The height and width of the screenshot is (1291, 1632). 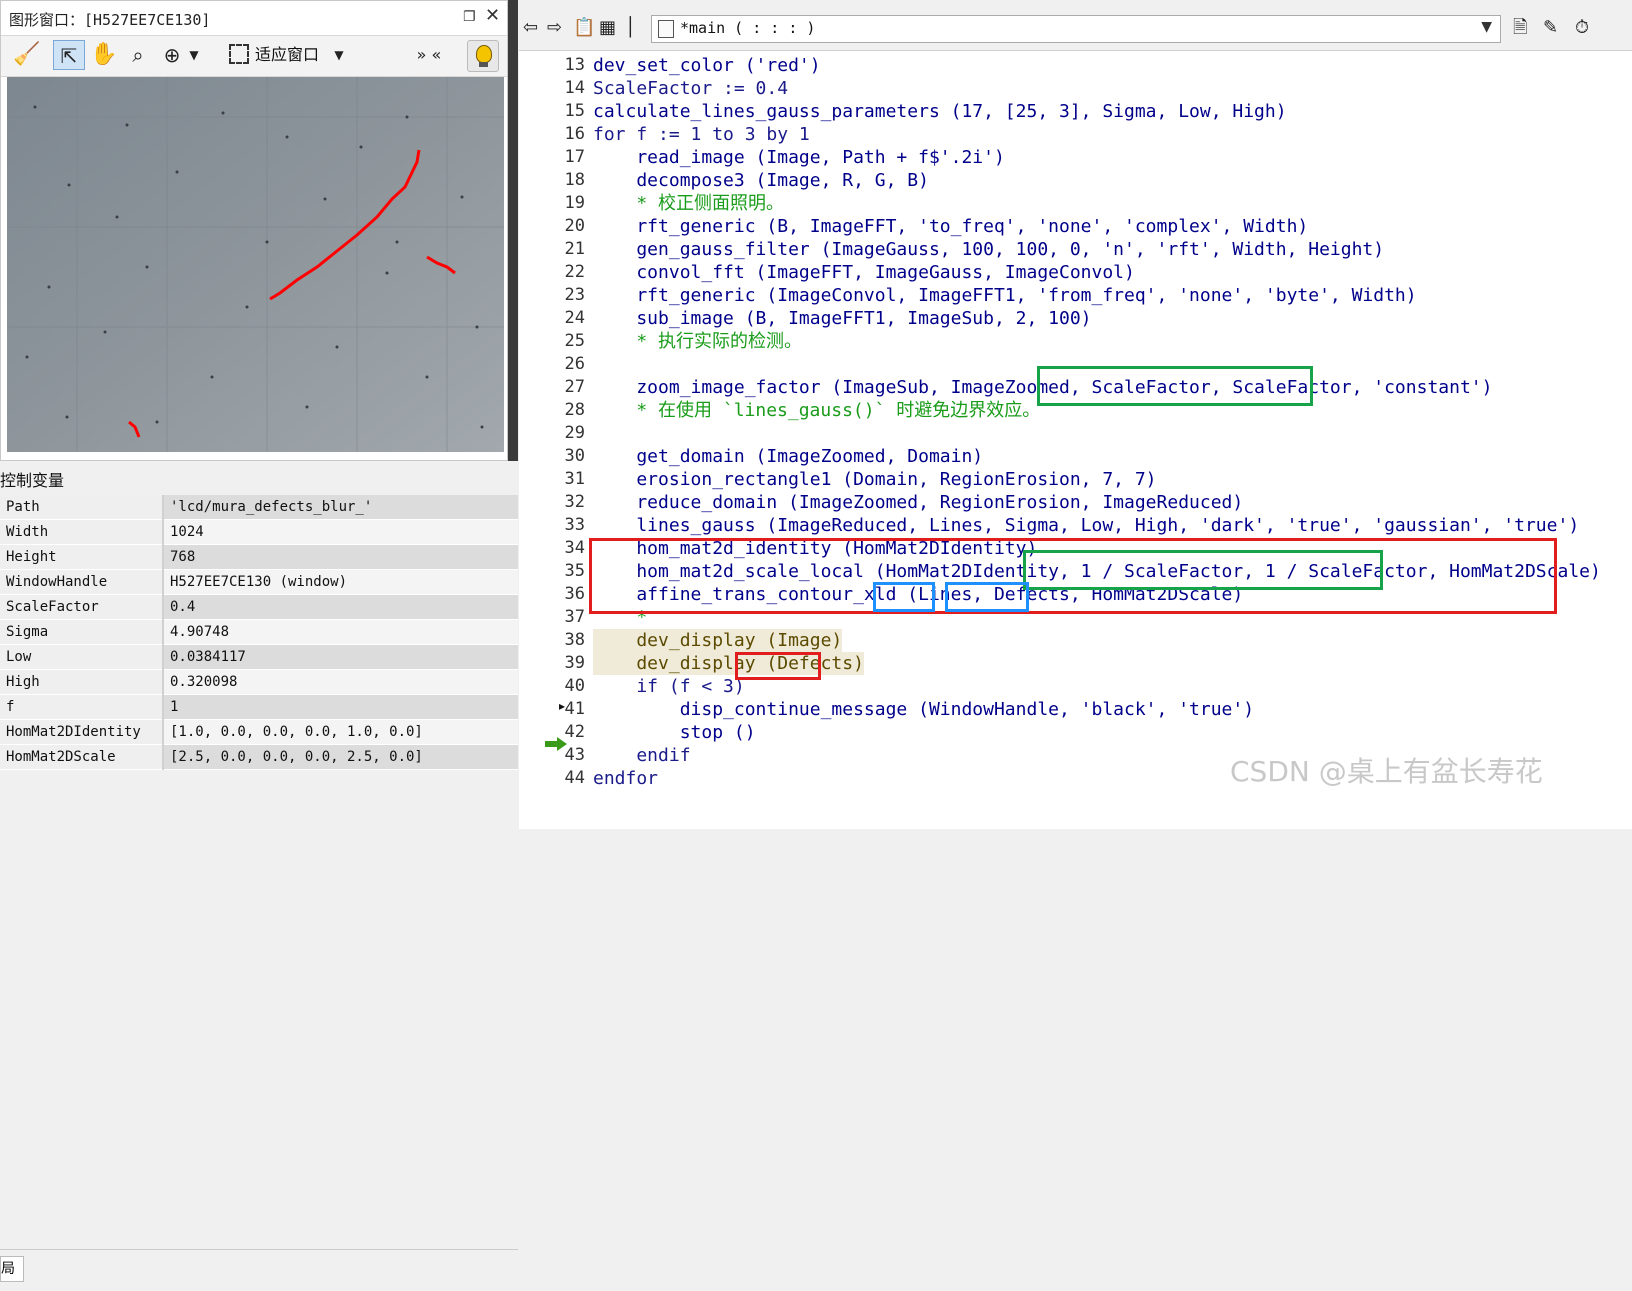 What do you see at coordinates (239, 54) in the screenshot?
I see `fit-window-icon` at bounding box center [239, 54].